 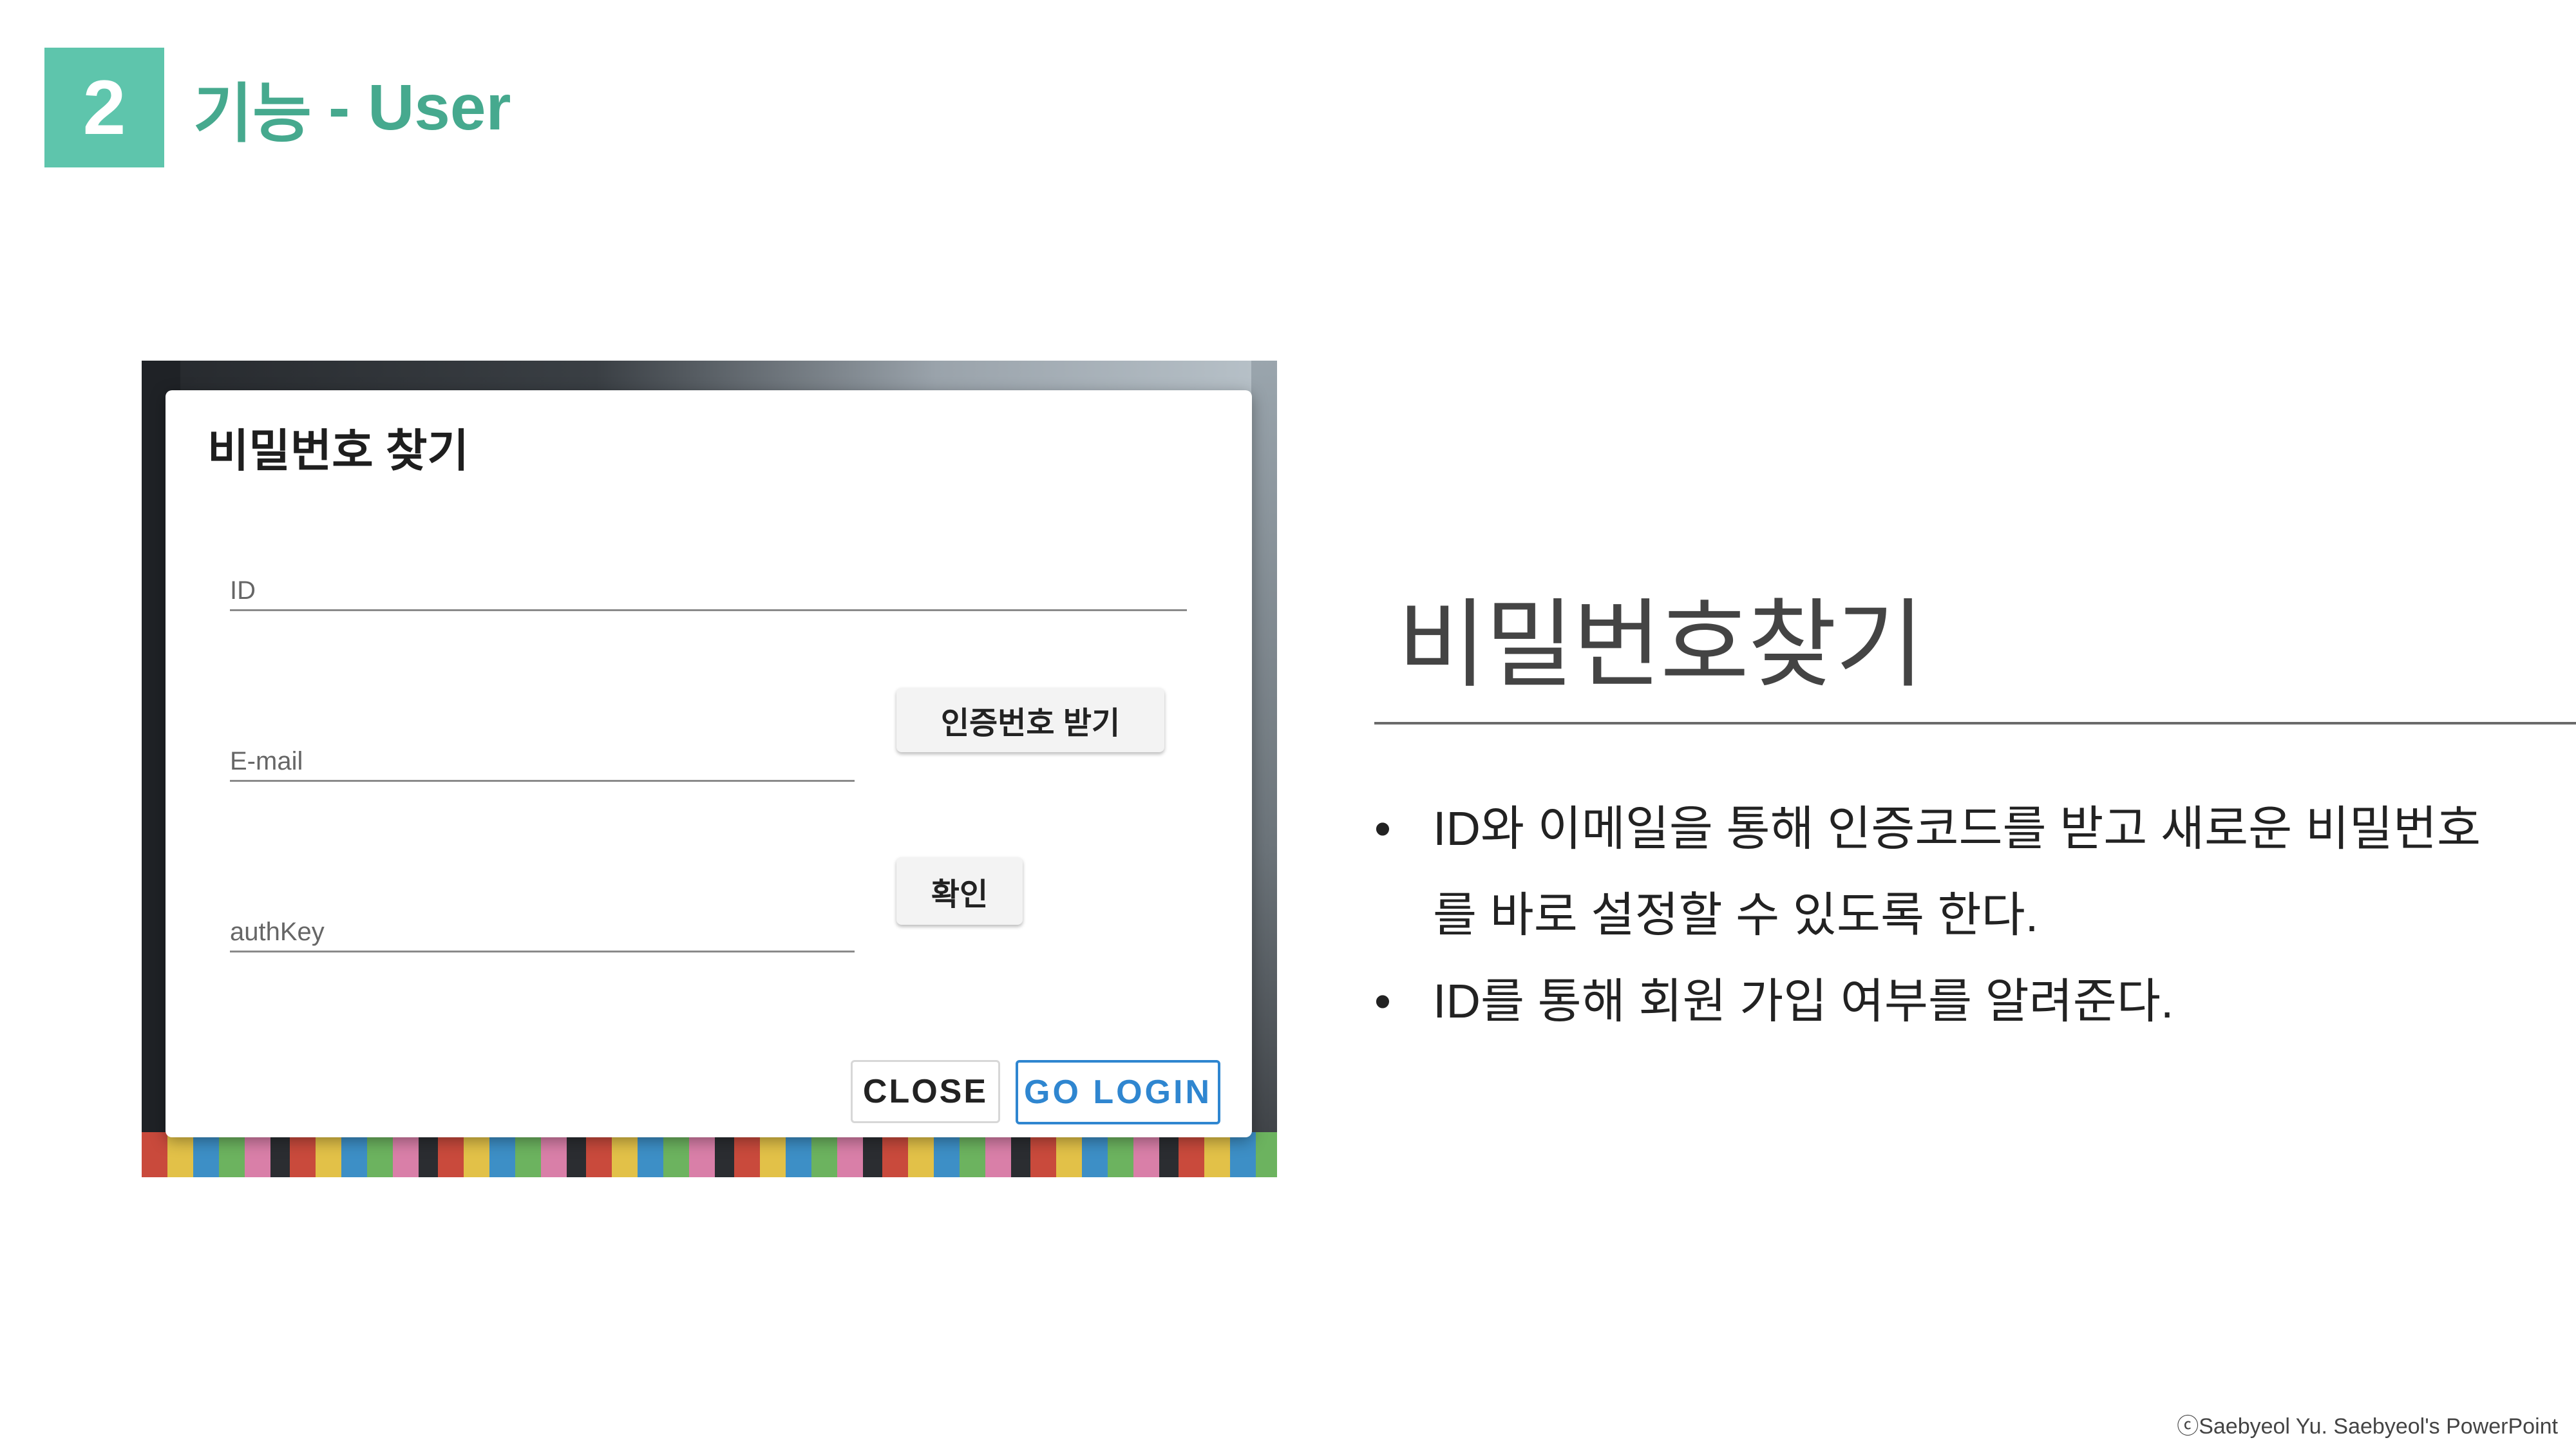 I want to click on confirm-button: 확인, so click(x=959, y=891).